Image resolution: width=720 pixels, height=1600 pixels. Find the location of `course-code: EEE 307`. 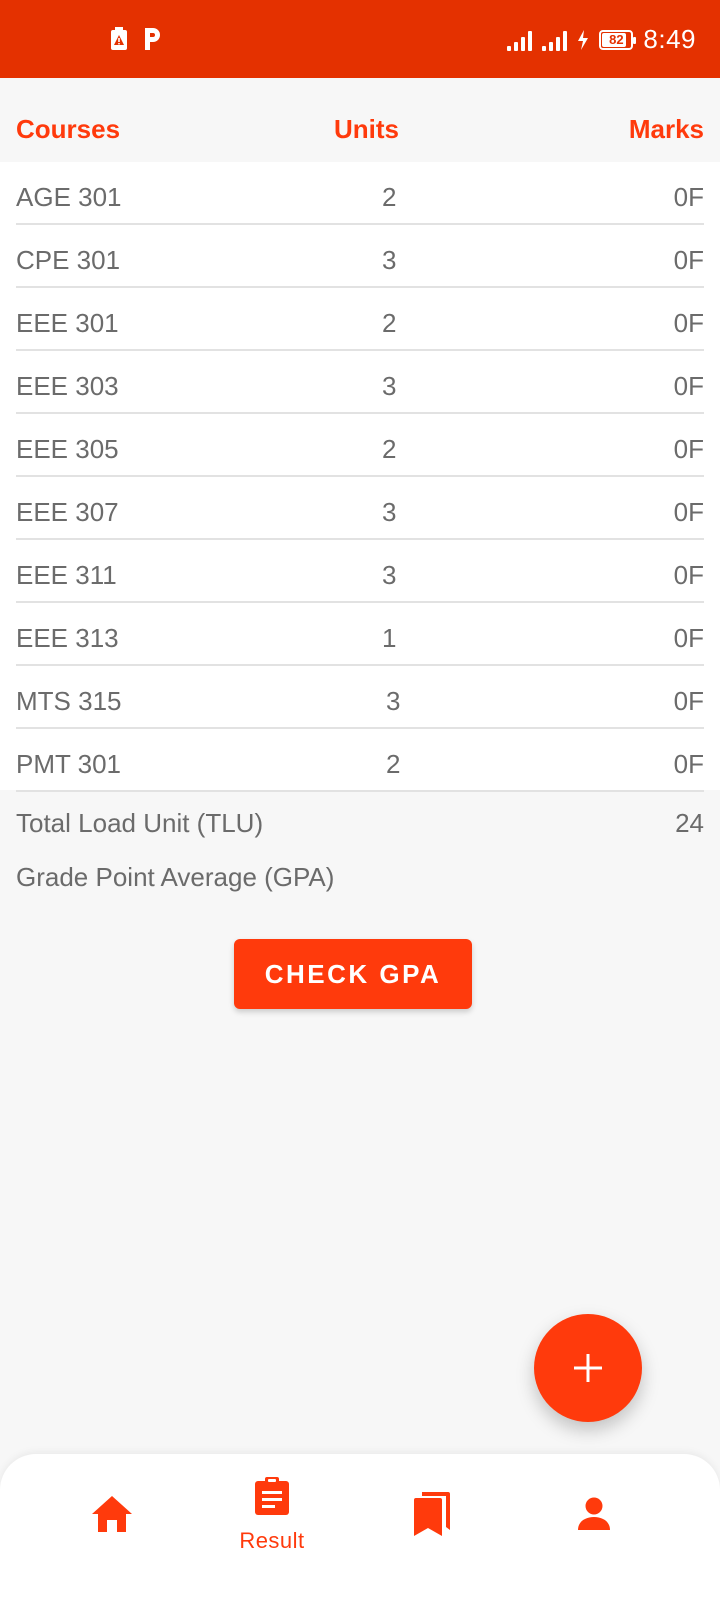

course-code: EEE 307 is located at coordinates (67, 512).